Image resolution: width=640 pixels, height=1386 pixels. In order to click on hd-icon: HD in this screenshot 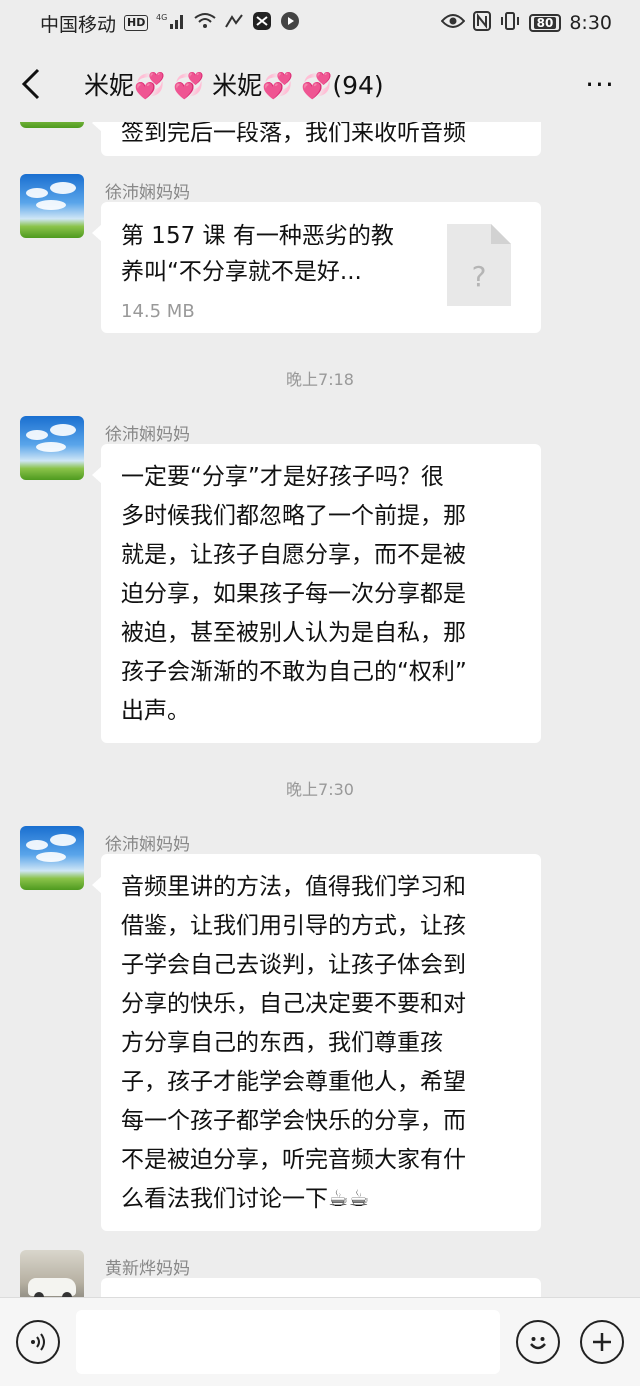, I will do `click(136, 23)`.